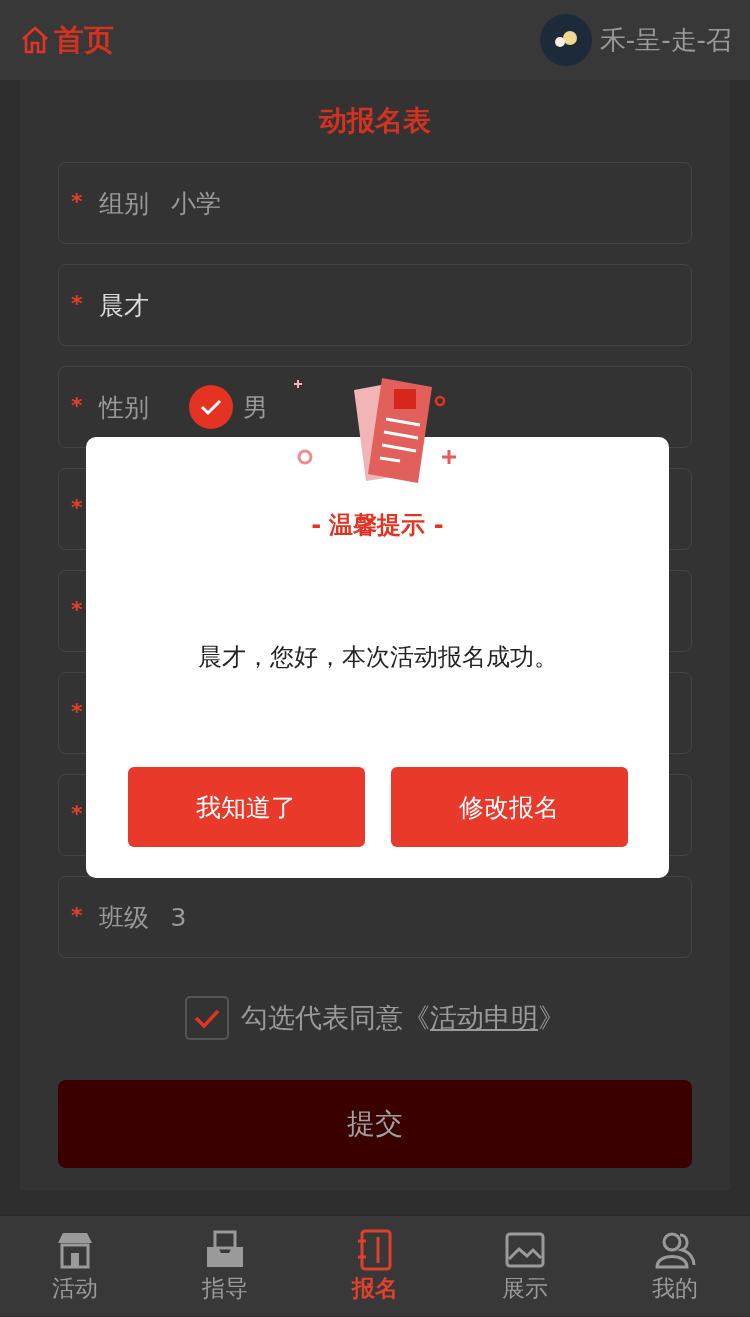  Describe the element at coordinates (35, 40) in the screenshot. I see `home-icon` at that location.